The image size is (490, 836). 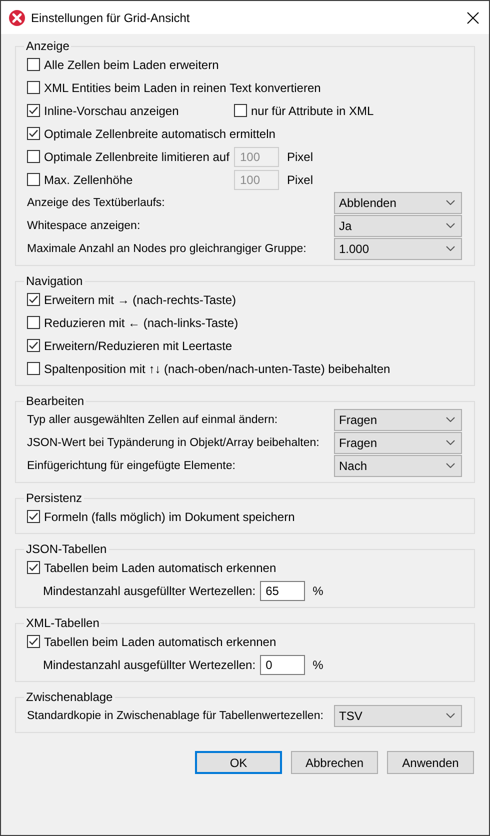 What do you see at coordinates (282, 664) in the screenshot?
I see `number-field: 0` at bounding box center [282, 664].